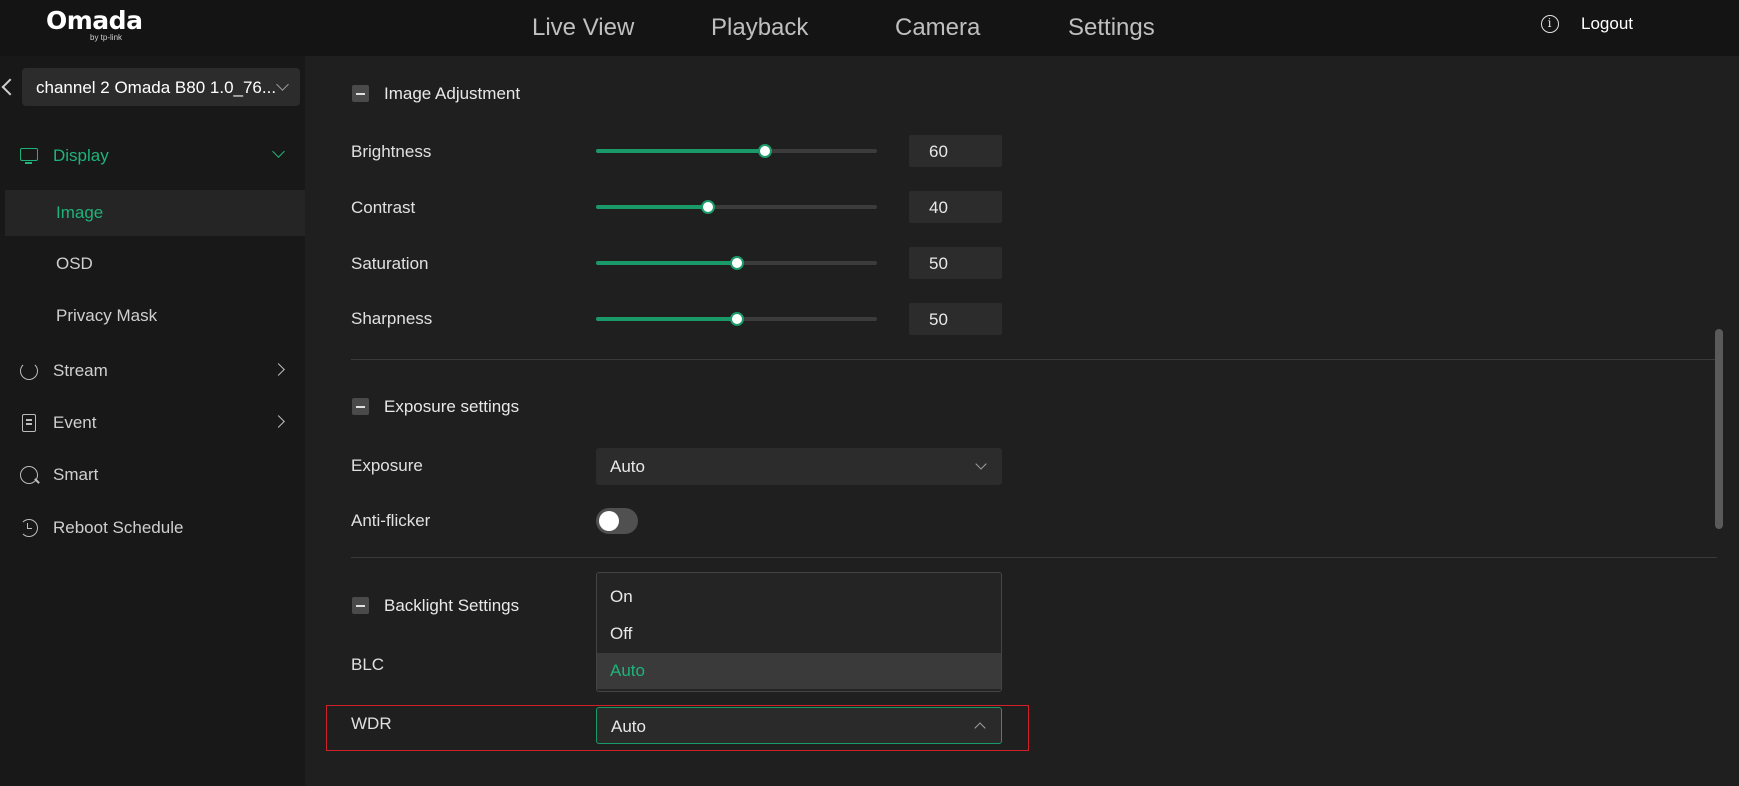 This screenshot has width=1739, height=786. Describe the element at coordinates (383, 207) in the screenshot. I see `contrast-label: Contrast` at that location.